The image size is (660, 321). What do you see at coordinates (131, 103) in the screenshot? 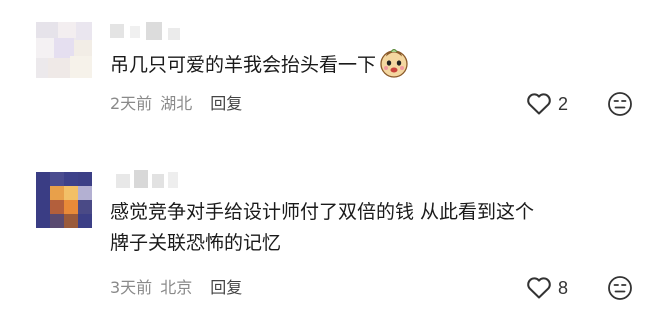
I see `comment-time: 2天前` at bounding box center [131, 103].